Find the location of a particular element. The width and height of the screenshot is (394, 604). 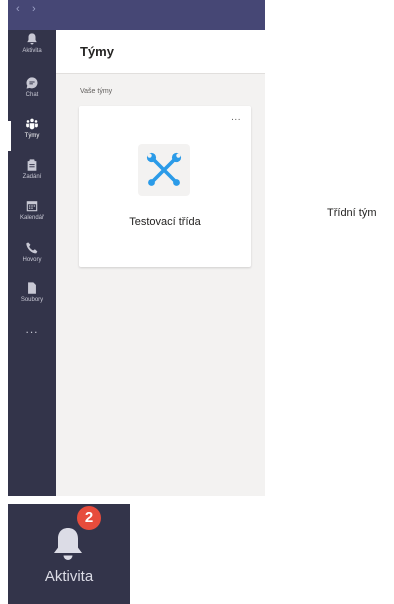

rail-label: Zadání is located at coordinates (32, 177).